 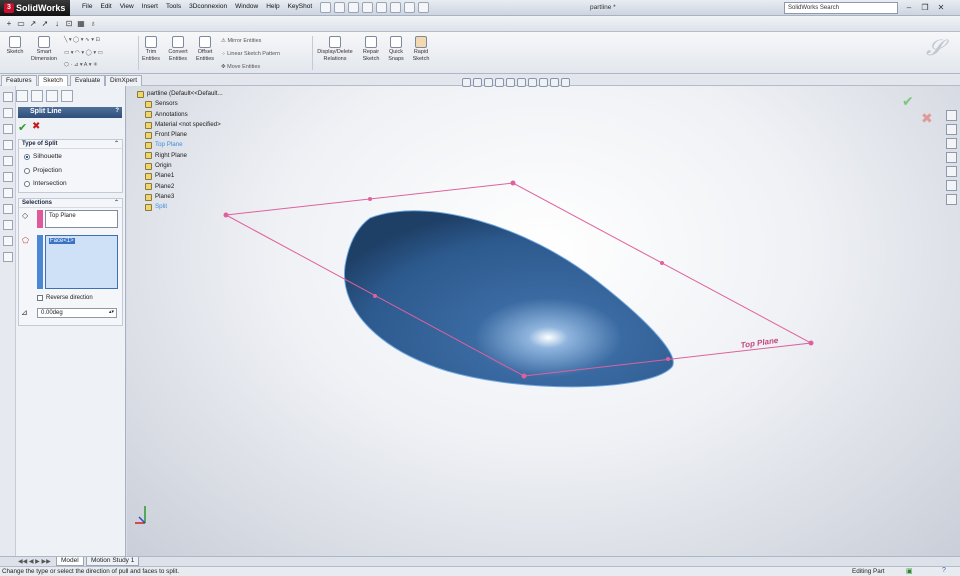 I want to click on apply-scene-icon, so click(x=554, y=82).